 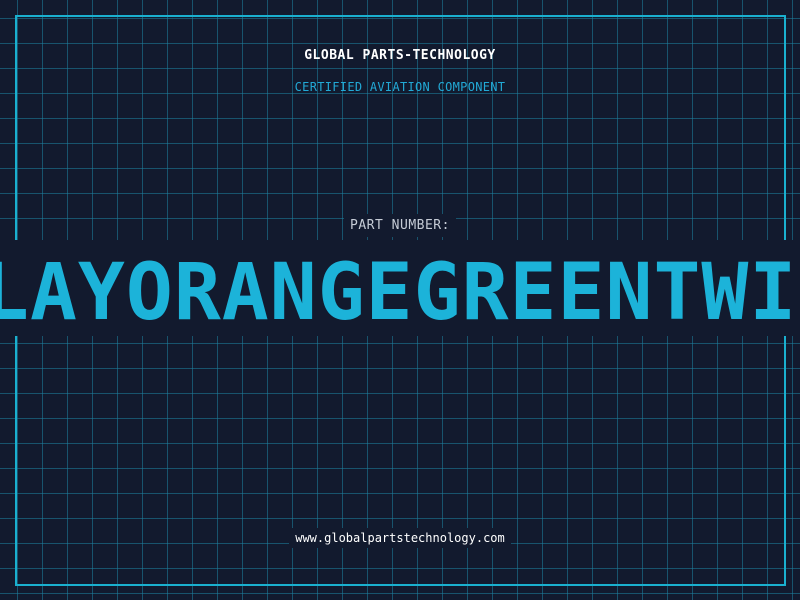 I want to click on part-number-label-wrap: PART NUMBER:, so click(x=400, y=225).